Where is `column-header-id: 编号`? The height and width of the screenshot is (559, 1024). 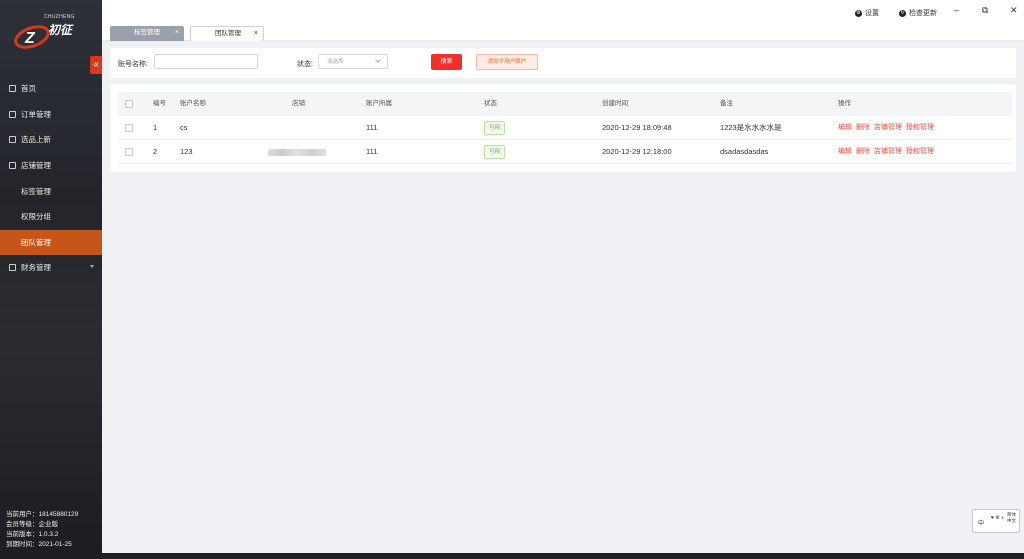 column-header-id: 编号 is located at coordinates (159, 103).